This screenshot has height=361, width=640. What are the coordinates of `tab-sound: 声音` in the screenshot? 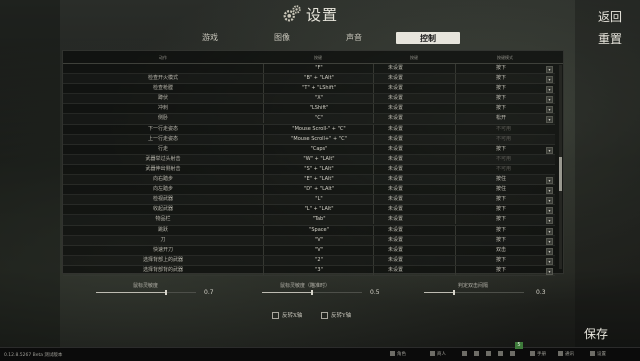 It's located at (354, 38).